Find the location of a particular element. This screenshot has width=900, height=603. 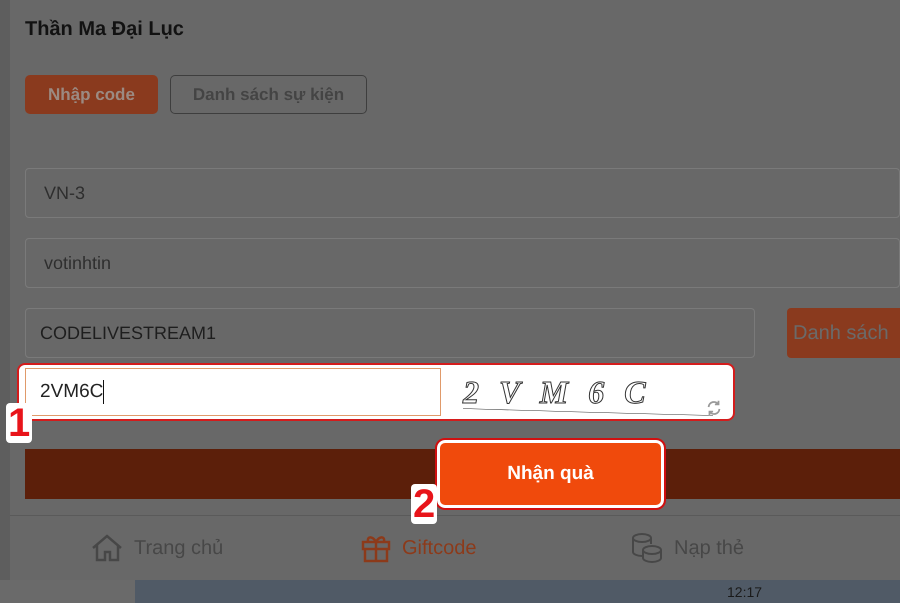

captcha-input-field: 2VM6C is located at coordinates (233, 392).